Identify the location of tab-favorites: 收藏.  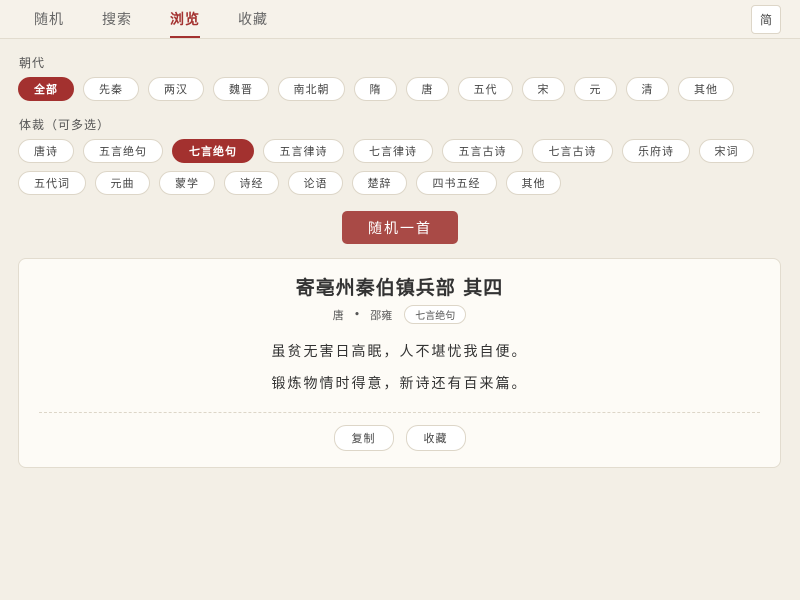
(253, 19).